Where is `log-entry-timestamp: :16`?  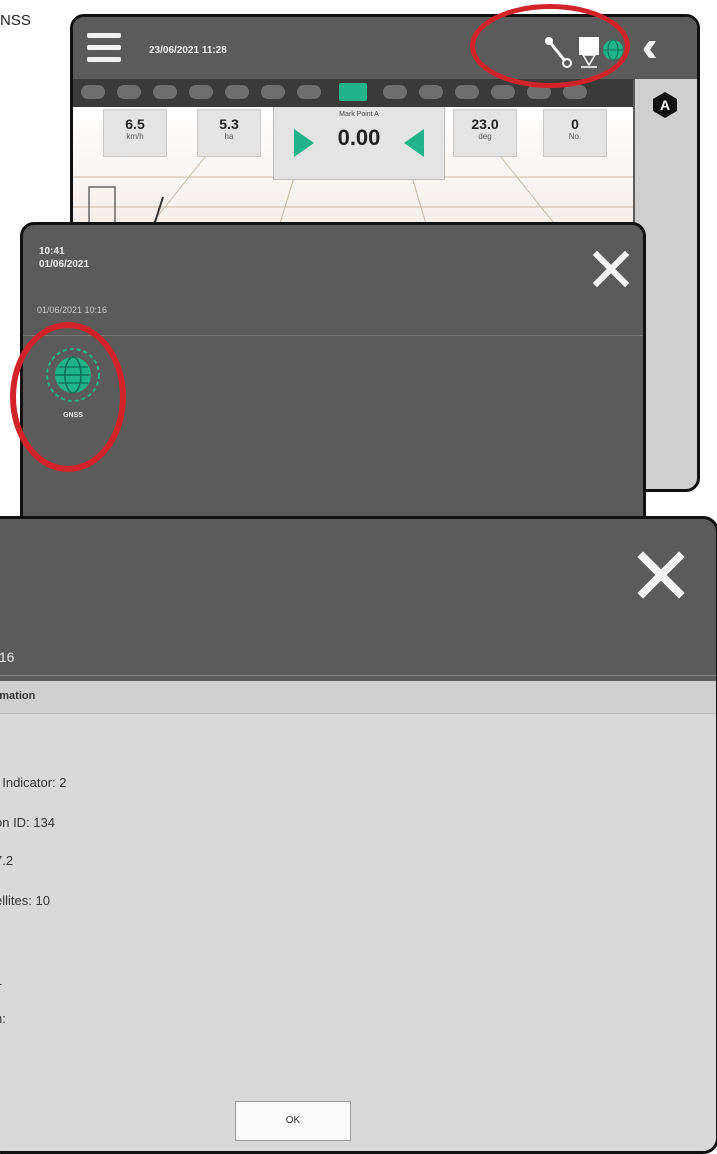 log-entry-timestamp: :16 is located at coordinates (7, 657).